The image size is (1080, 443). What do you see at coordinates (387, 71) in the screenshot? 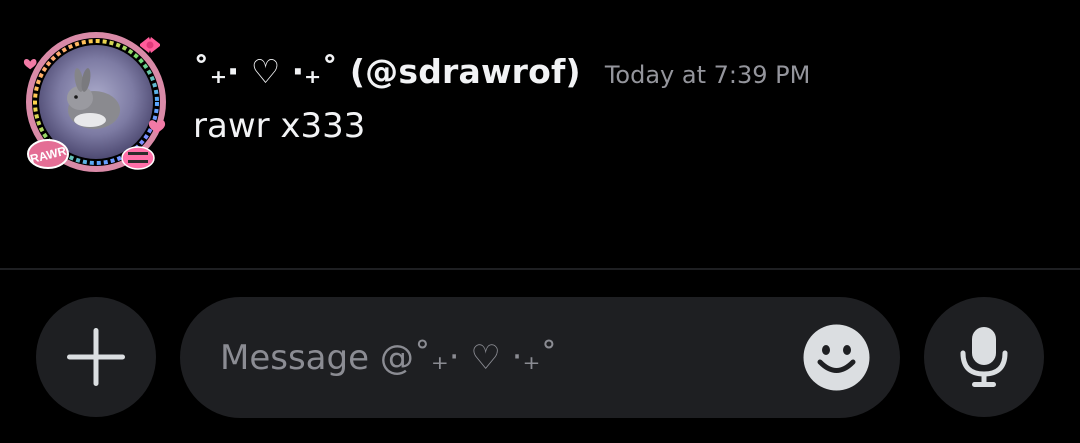
I see `message-username: ˚₊‧ ♡ ‧₊˚ (@sdrawrof)` at bounding box center [387, 71].